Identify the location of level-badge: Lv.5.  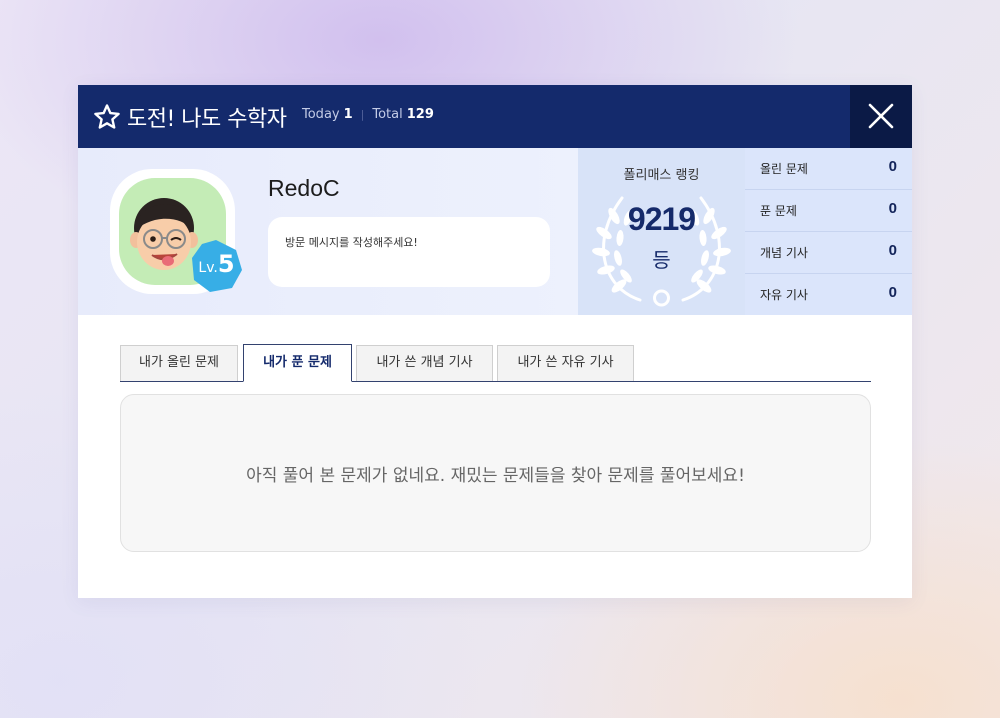
(216, 266).